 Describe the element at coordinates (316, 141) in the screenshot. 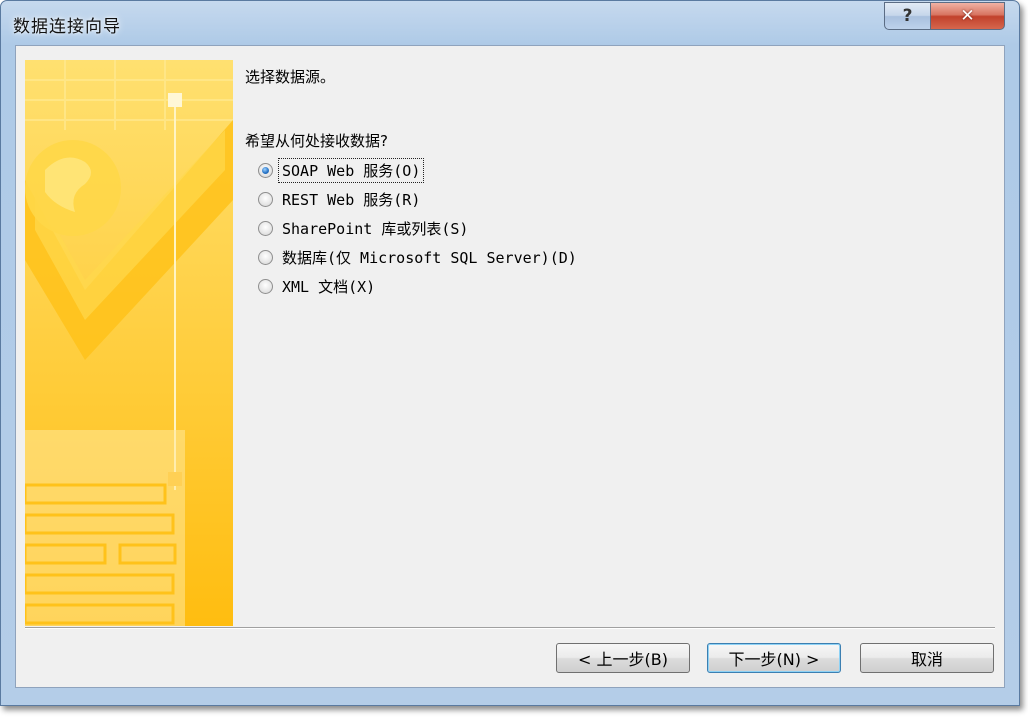

I see `source-question: 希望从何处接收数据?` at that location.